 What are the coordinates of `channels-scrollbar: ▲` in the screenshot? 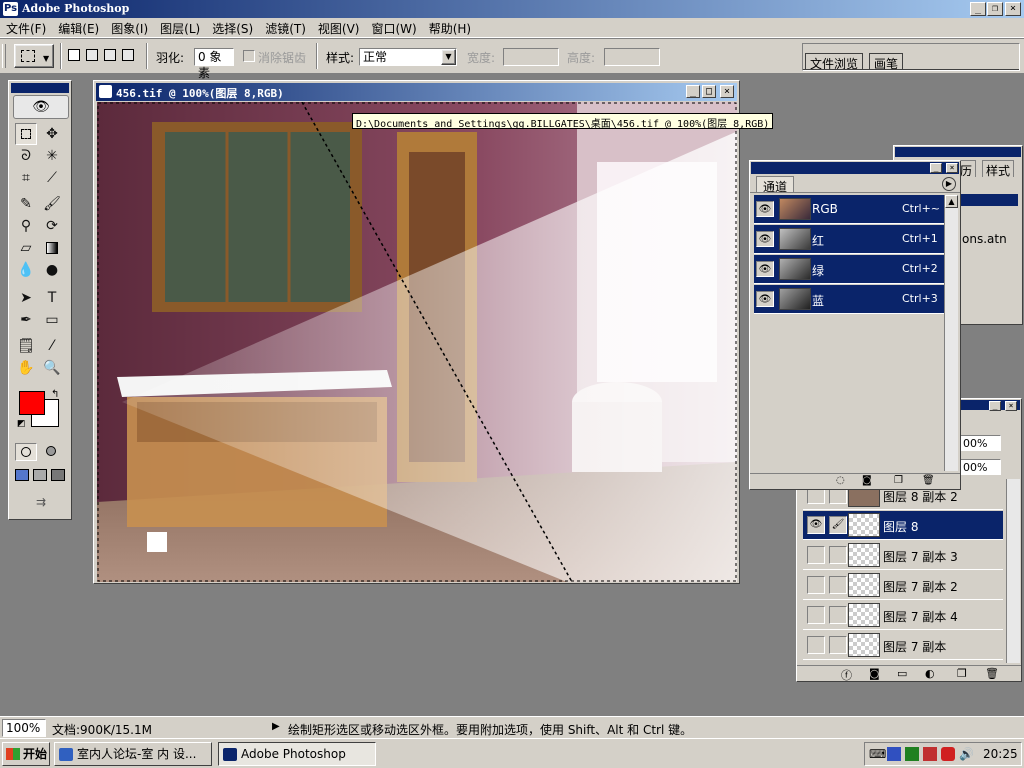 It's located at (951, 333).